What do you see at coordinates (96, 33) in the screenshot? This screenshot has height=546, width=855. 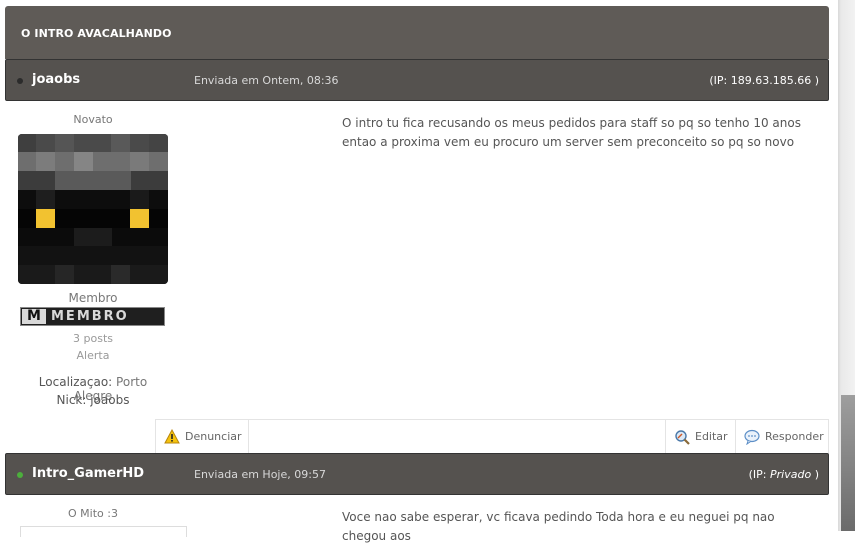 I see `topic-title: O INTRO AVACALHANDO` at bounding box center [96, 33].